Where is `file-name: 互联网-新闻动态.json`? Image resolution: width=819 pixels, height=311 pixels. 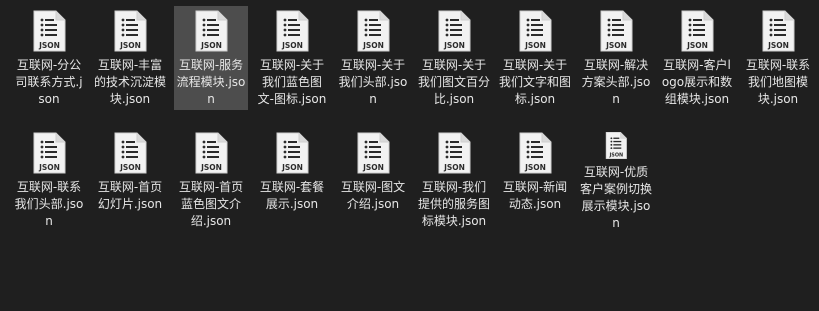
file-name: 互联网-新闻动态.json is located at coordinates (535, 195).